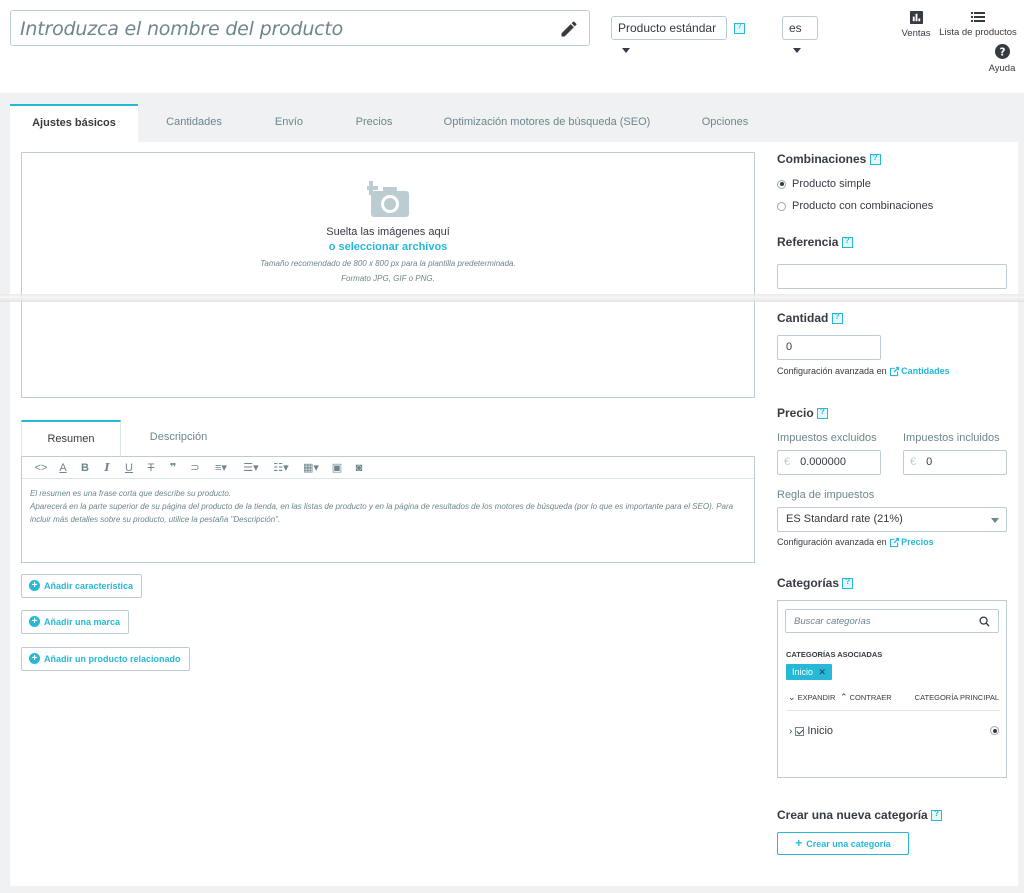 The height and width of the screenshot is (893, 1024). What do you see at coordinates (815, 242) in the screenshot?
I see `reference-title: Referencia` at bounding box center [815, 242].